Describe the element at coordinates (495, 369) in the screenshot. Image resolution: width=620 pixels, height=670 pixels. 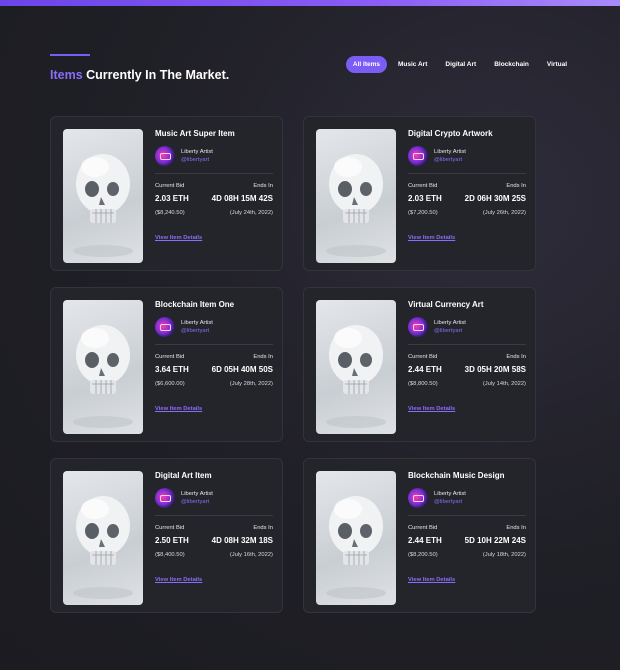
I see `countdown-value: 3D 05H 20M 58S` at that location.